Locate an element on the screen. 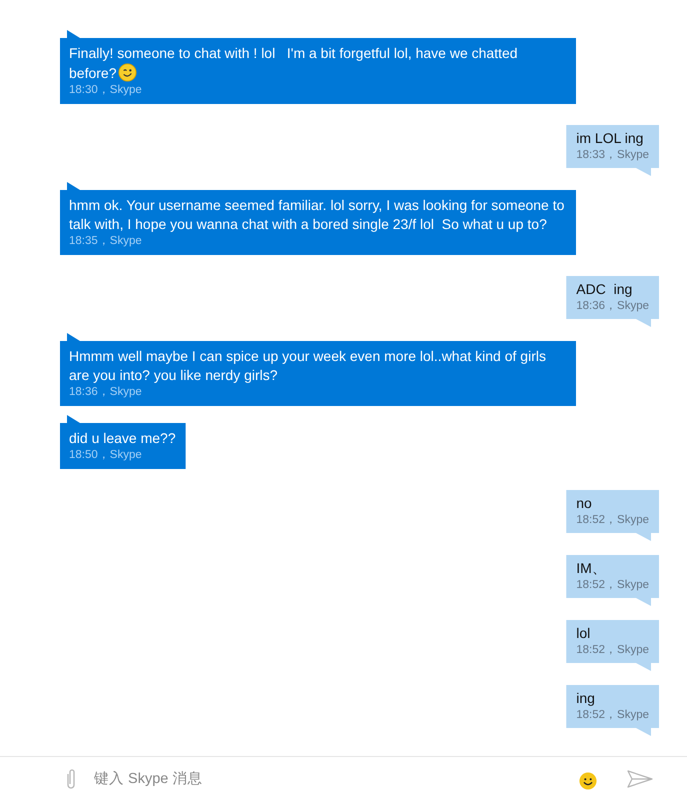 The height and width of the screenshot is (800, 687). message-text: no is located at coordinates (584, 503).